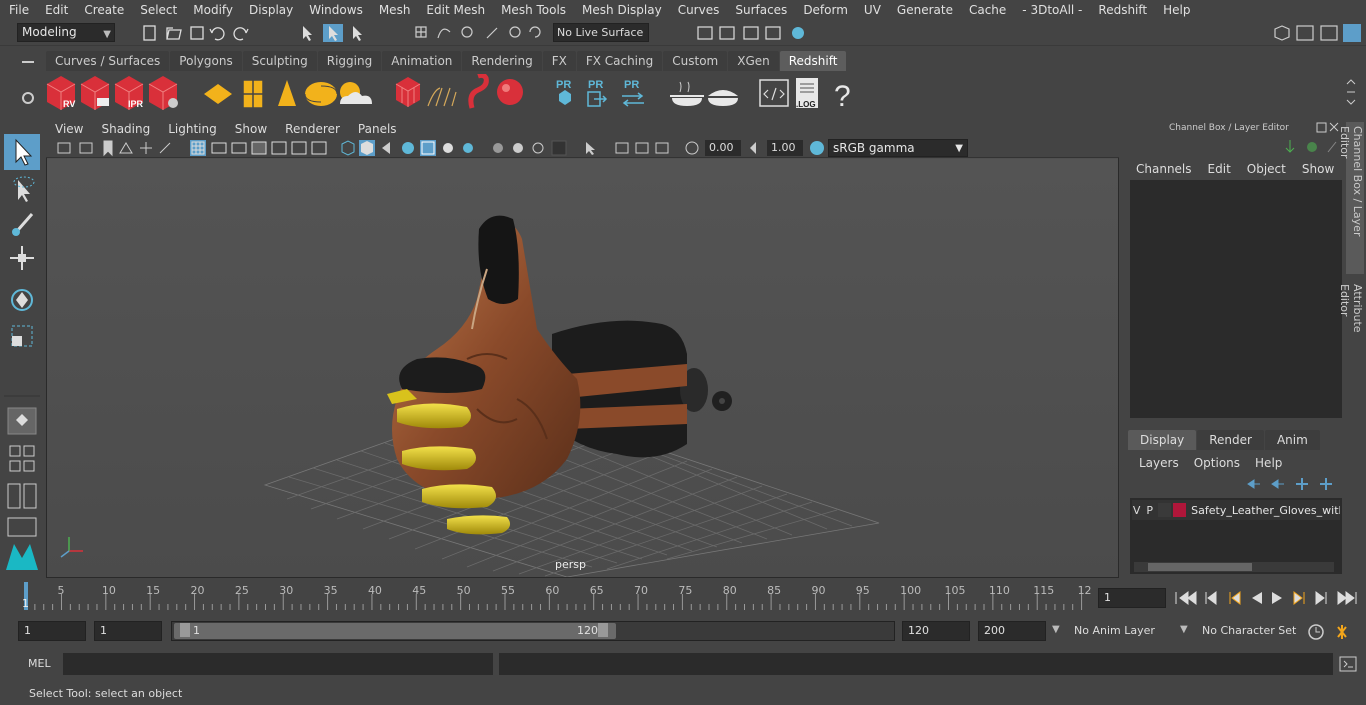 The width and height of the screenshot is (1366, 705). Describe the element at coordinates (367, 148) in the screenshot. I see `smooth-shade-icon` at that location.